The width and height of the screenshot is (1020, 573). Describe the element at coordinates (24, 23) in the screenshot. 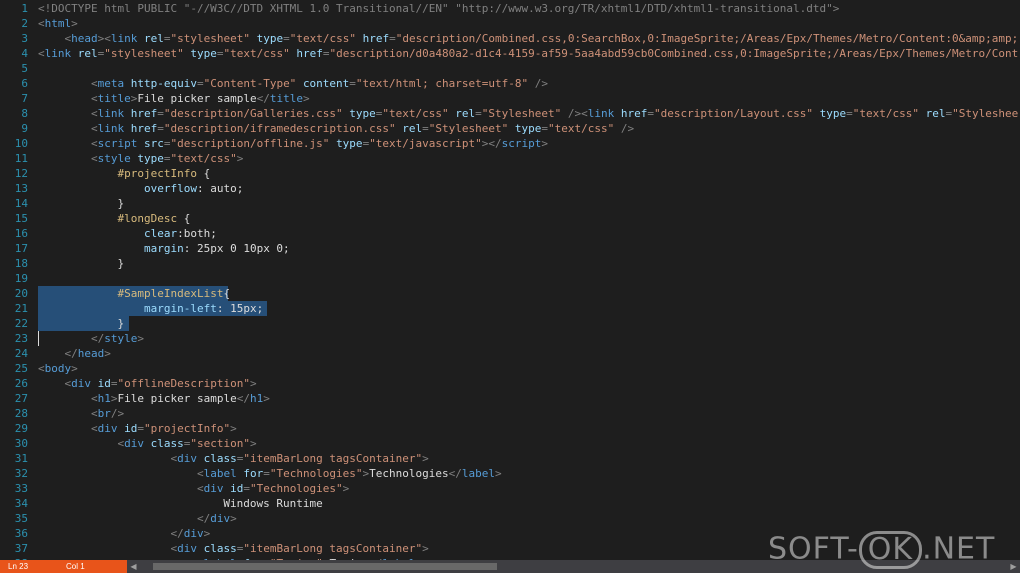

I see `line-number: 2` at that location.